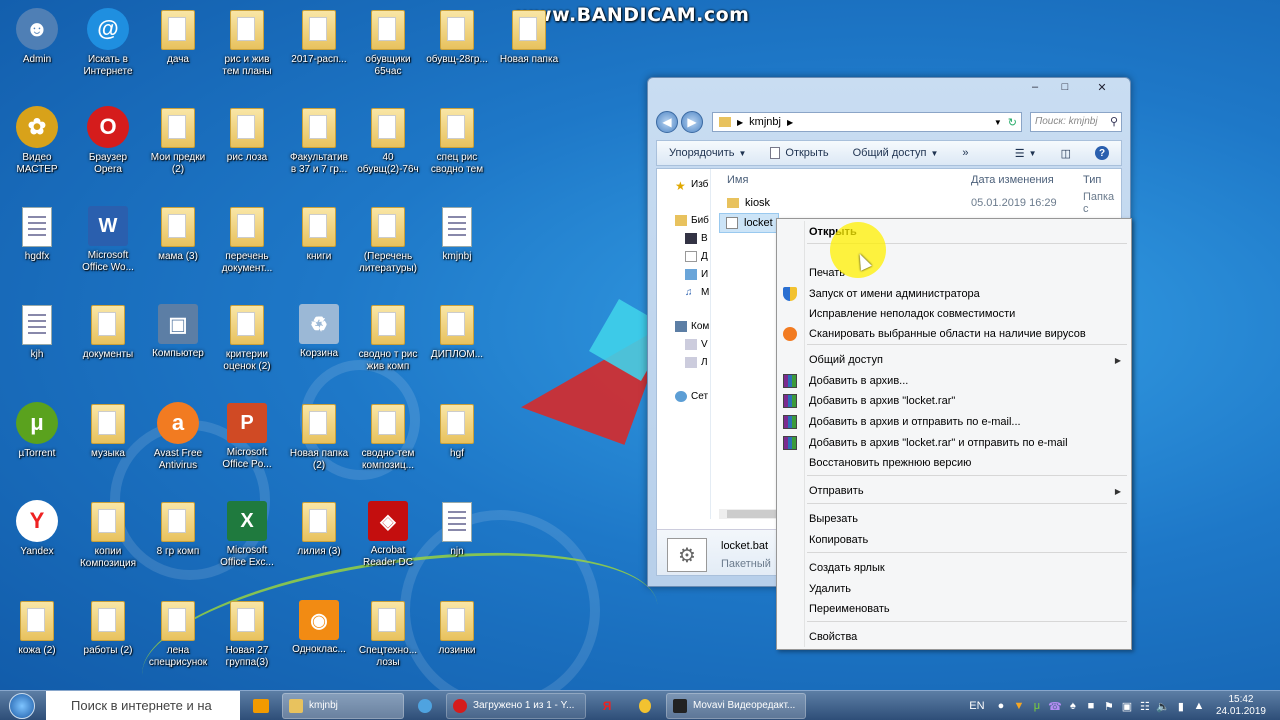  Describe the element at coordinates (954, 463) in the screenshot. I see `menu-item: Восстановить прежнюю версию` at that location.